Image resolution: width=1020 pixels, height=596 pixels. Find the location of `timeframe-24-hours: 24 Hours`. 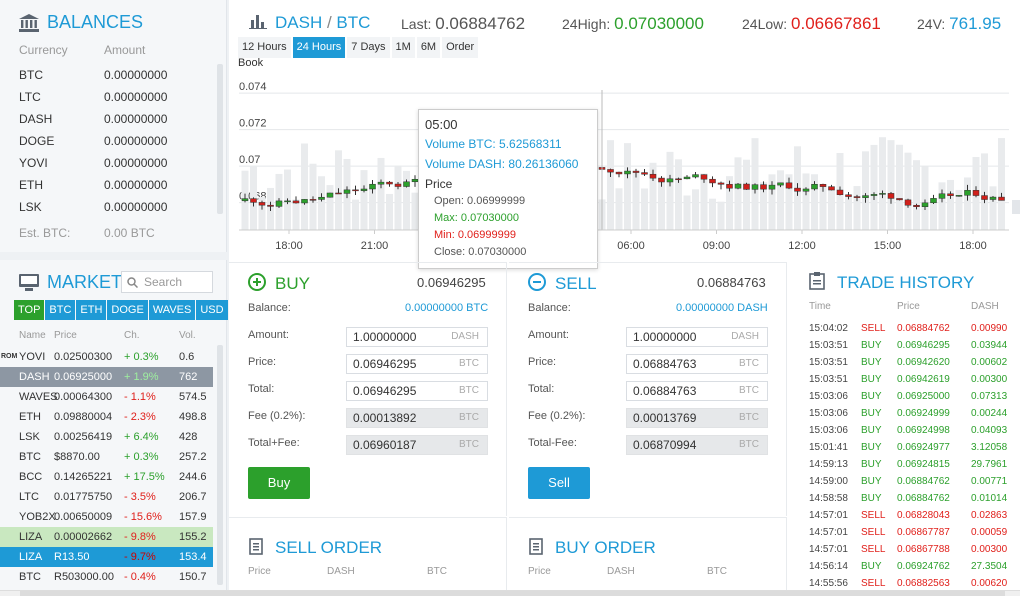

timeframe-24-hours: 24 Hours is located at coordinates (319, 47).